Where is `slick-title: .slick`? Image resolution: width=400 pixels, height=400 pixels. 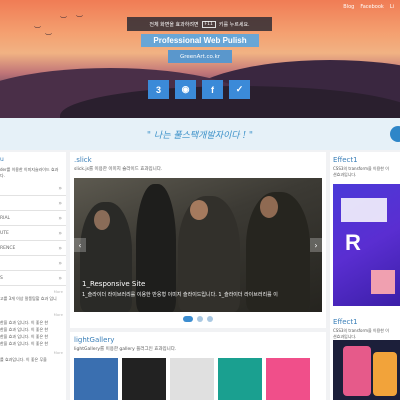 slick-title: .slick is located at coordinates (83, 160).